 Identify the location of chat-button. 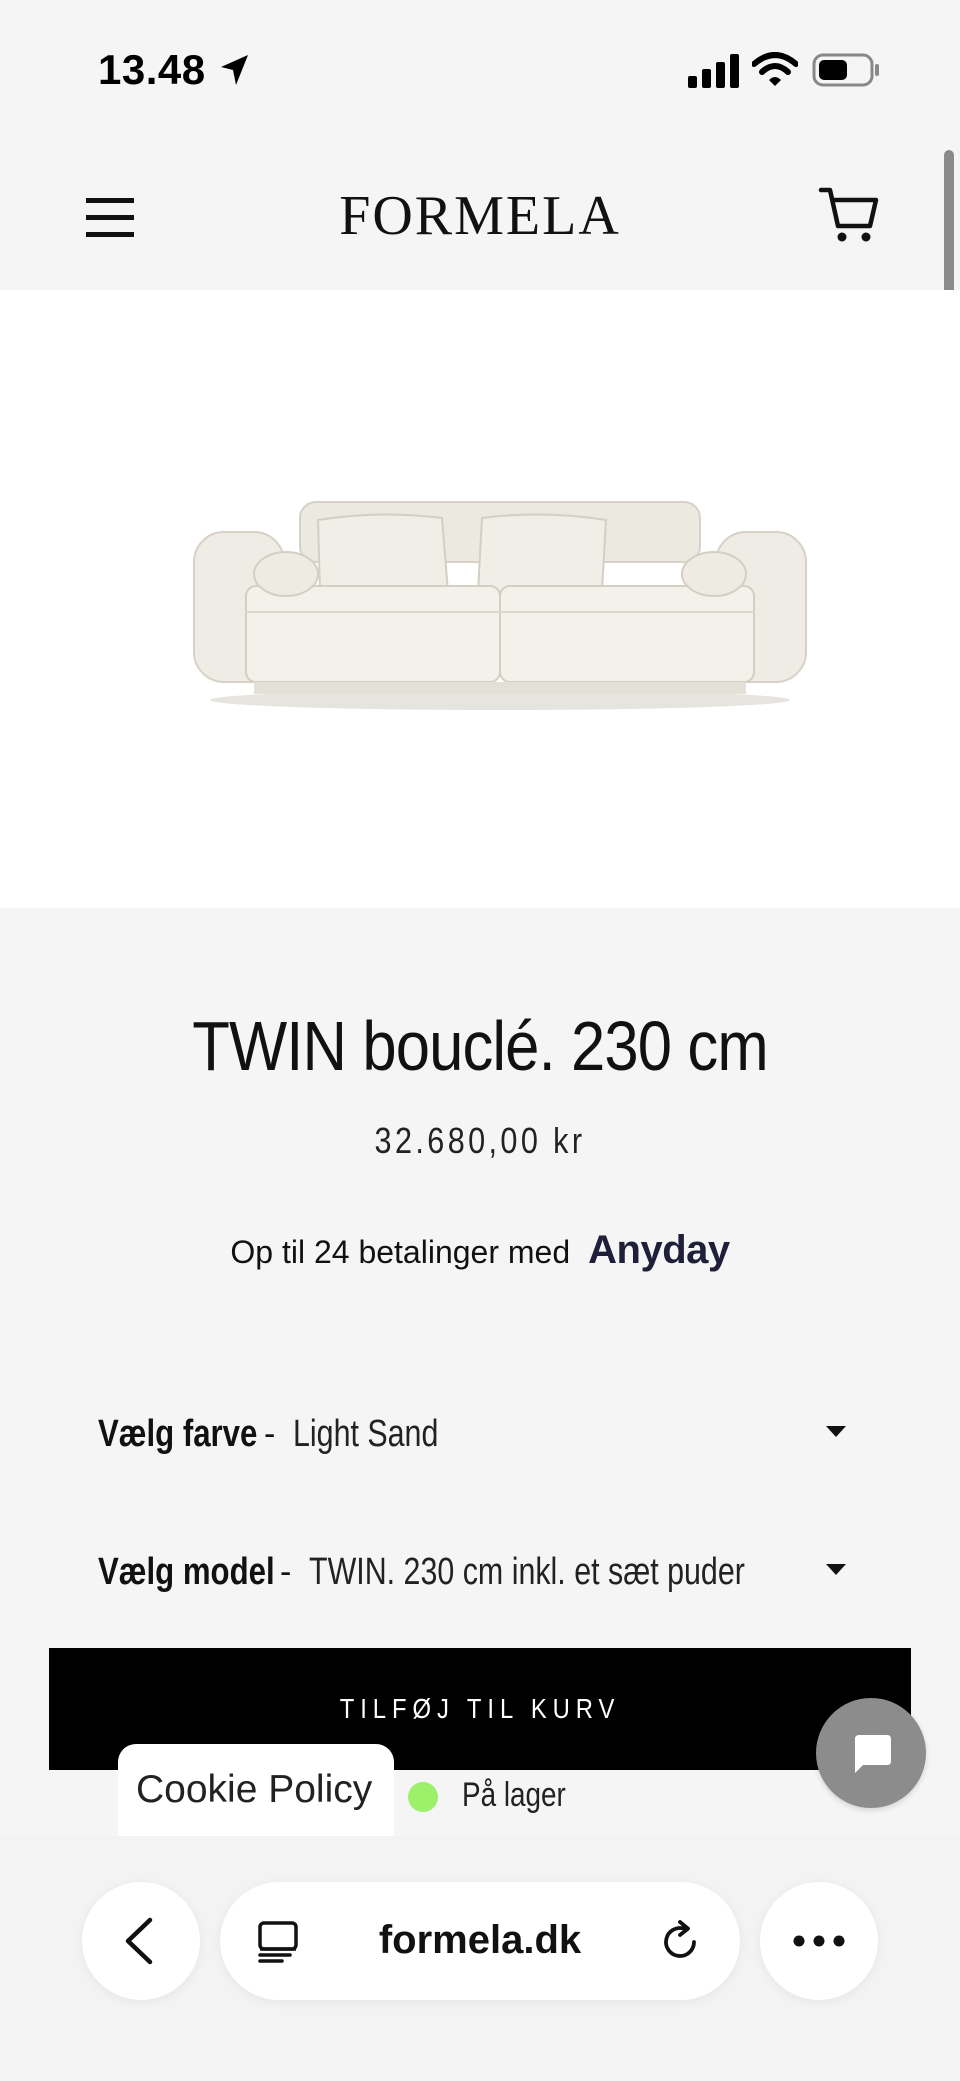
(871, 1753).